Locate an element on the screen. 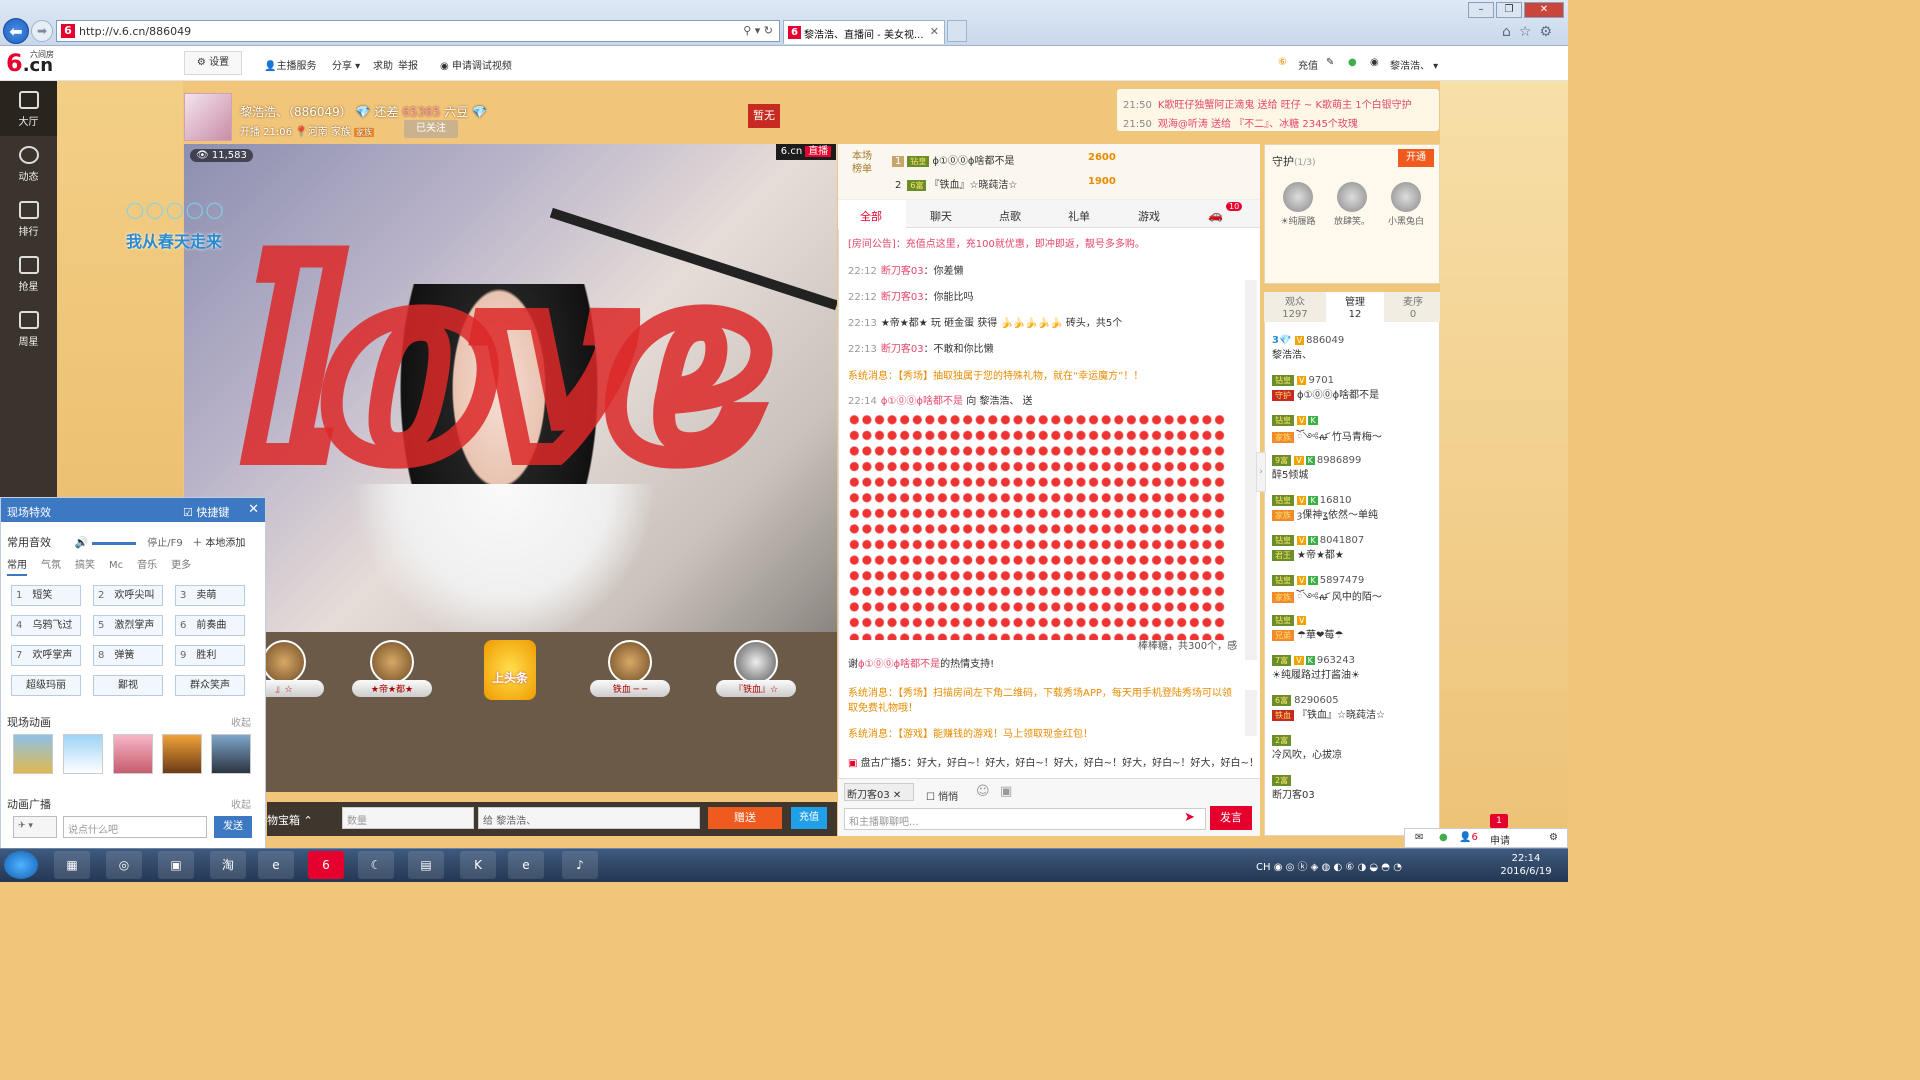 Image resolution: width=1920 pixels, height=1080 pixels. apply-button: 申请 is located at coordinates (1500, 839).